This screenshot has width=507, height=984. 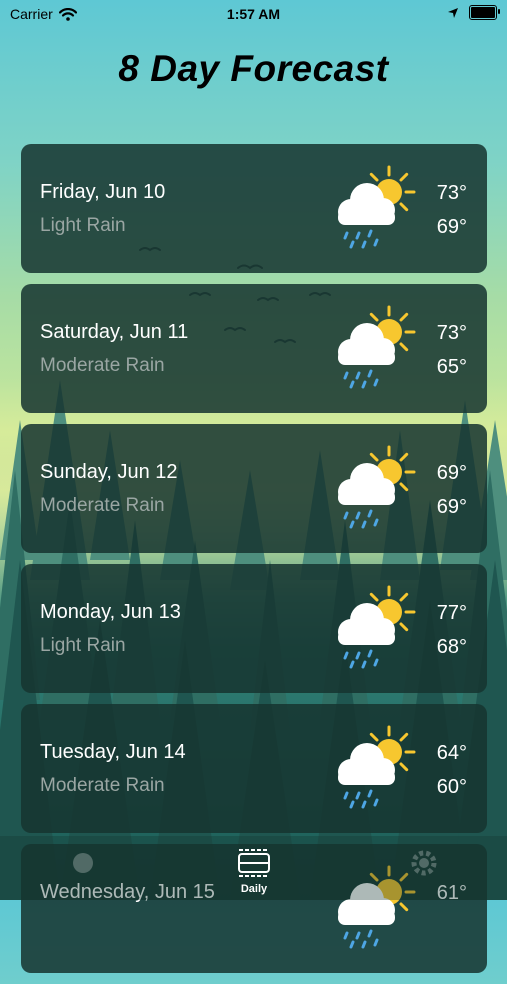 I want to click on gear-icon, so click(x=424, y=863).